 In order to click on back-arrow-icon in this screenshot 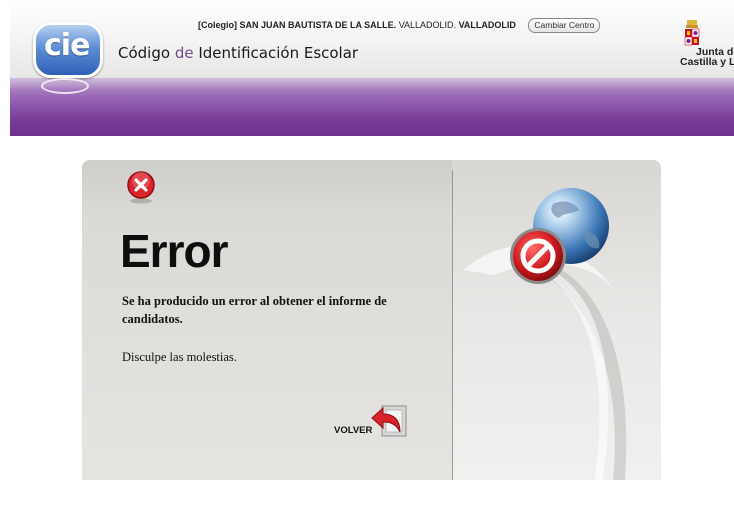, I will do `click(389, 421)`.